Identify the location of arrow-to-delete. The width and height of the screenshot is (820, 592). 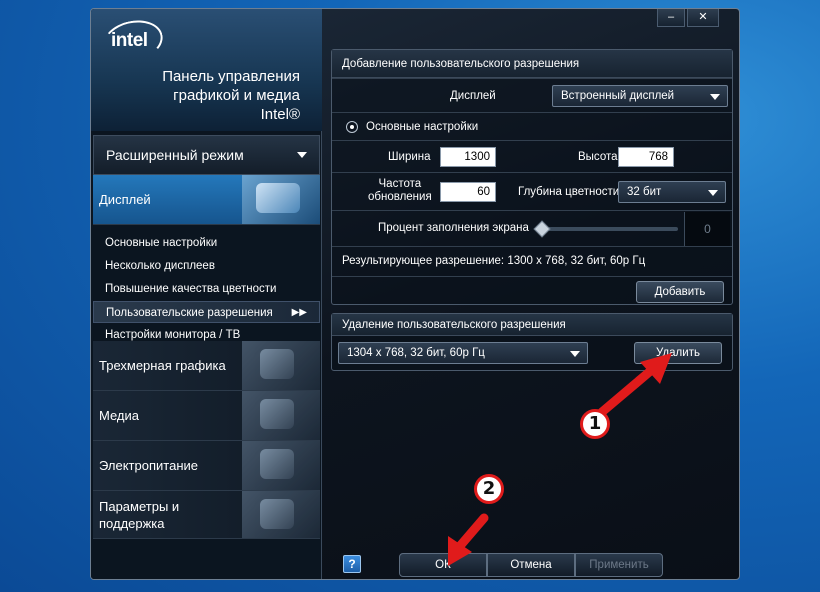
(634, 385).